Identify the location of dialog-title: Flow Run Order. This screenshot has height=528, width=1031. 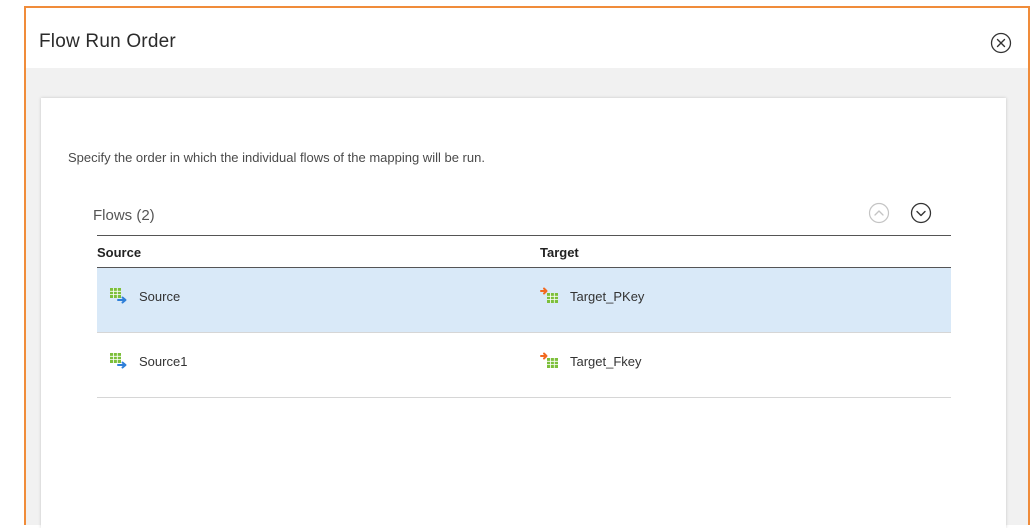
(107, 41).